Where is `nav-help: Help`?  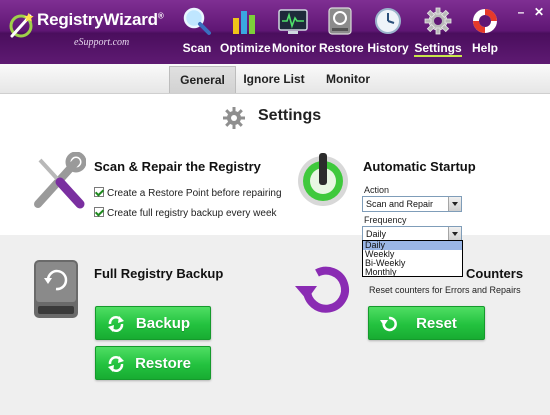
nav-help: Help is located at coordinates (485, 32).